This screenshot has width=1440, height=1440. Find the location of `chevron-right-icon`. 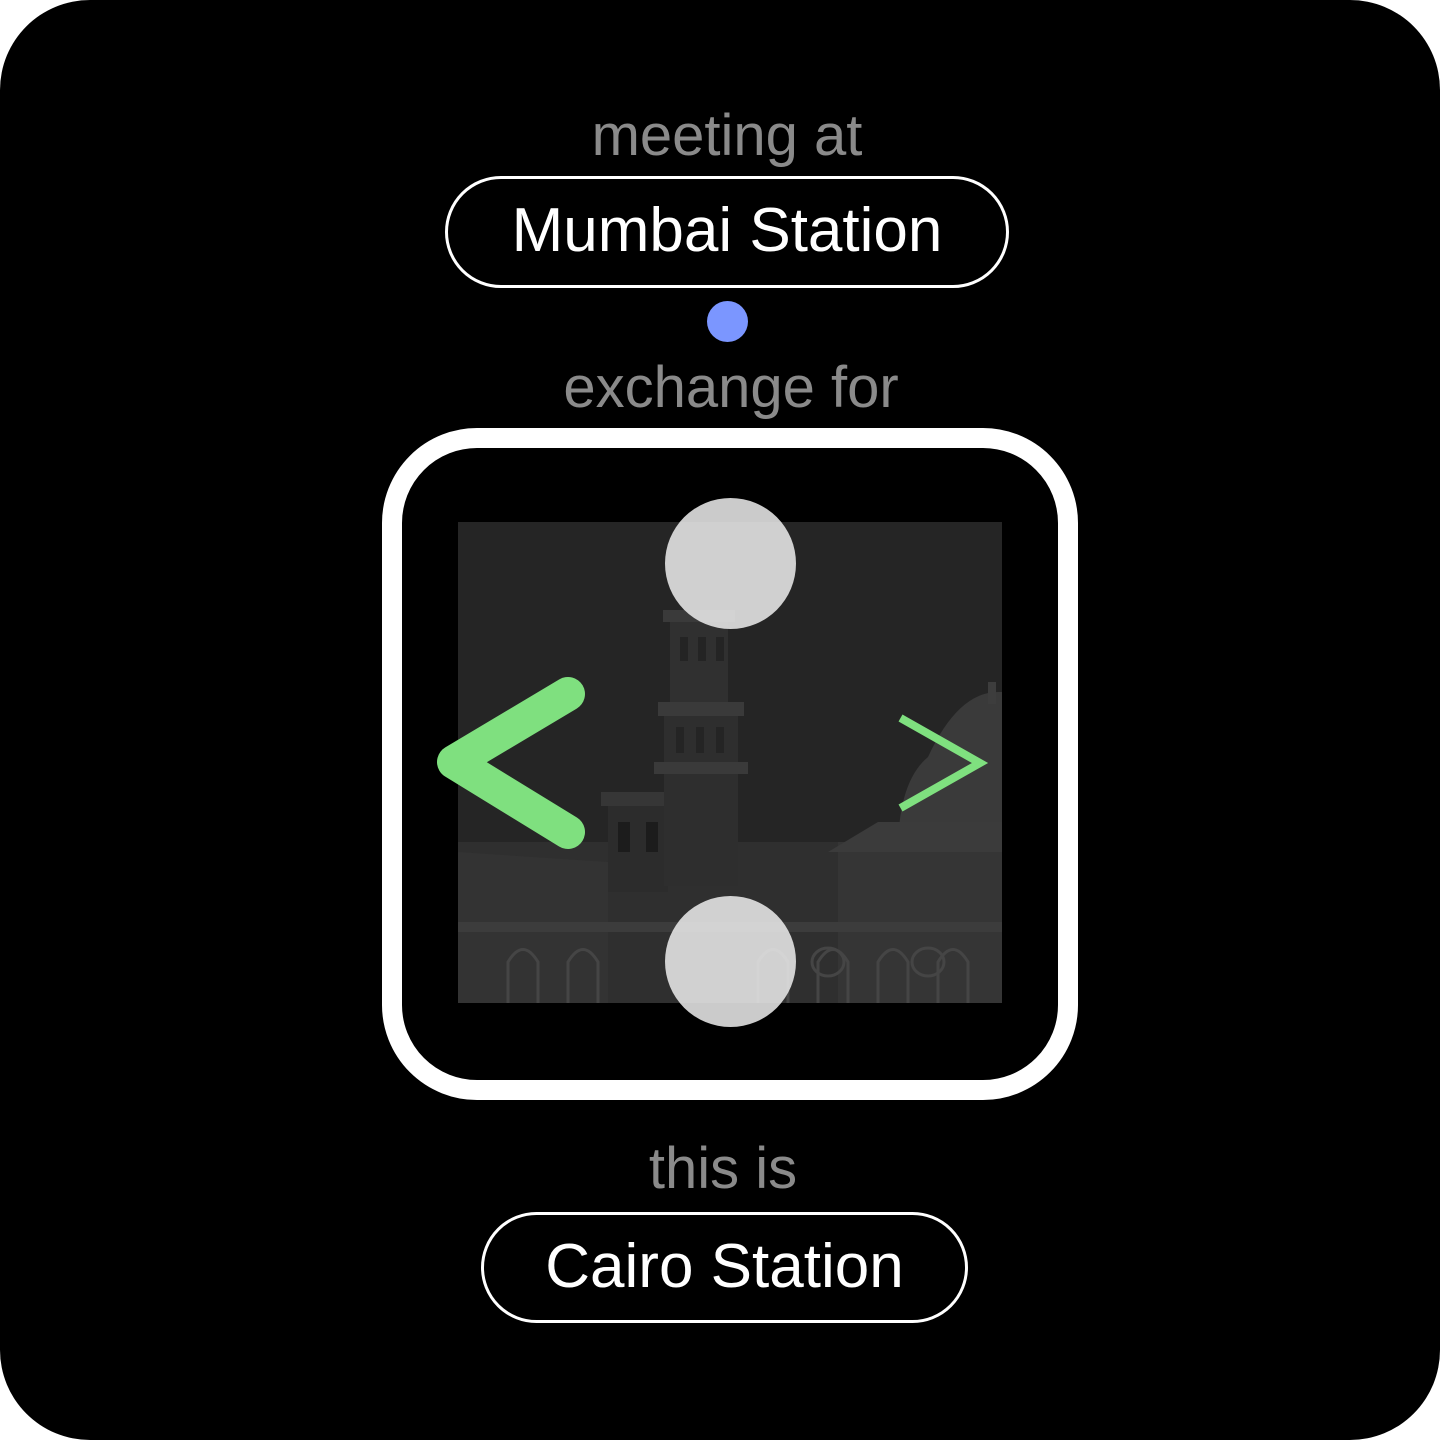

chevron-right-icon is located at coordinates (942, 763).